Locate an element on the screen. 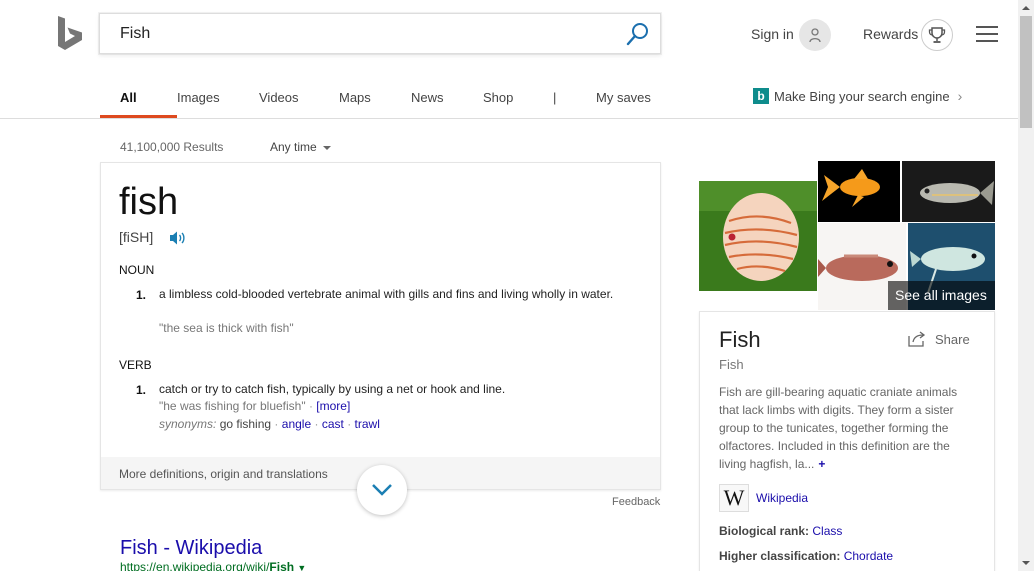 The width and height of the screenshot is (1034, 571). feedback-link: Feedback is located at coordinates (636, 502).